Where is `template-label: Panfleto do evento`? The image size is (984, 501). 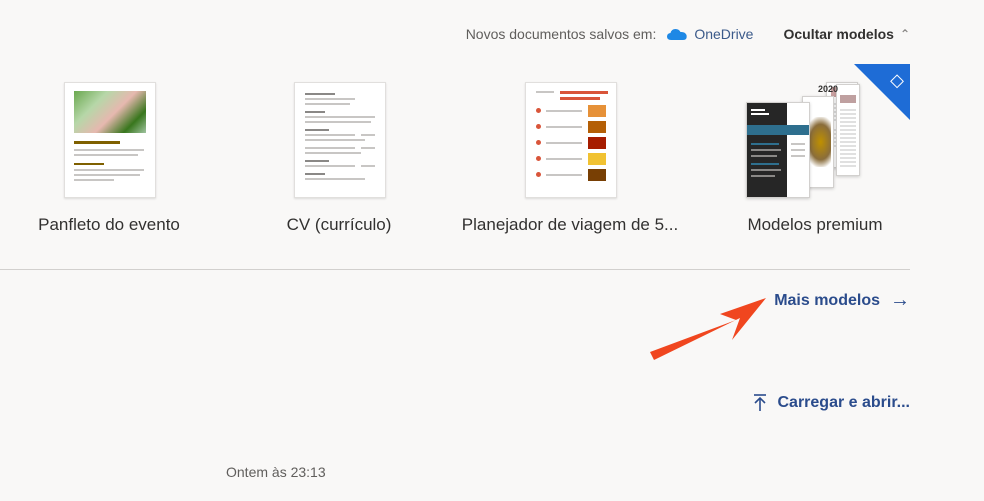
template-label: Panfleto do evento is located at coordinates (109, 224).